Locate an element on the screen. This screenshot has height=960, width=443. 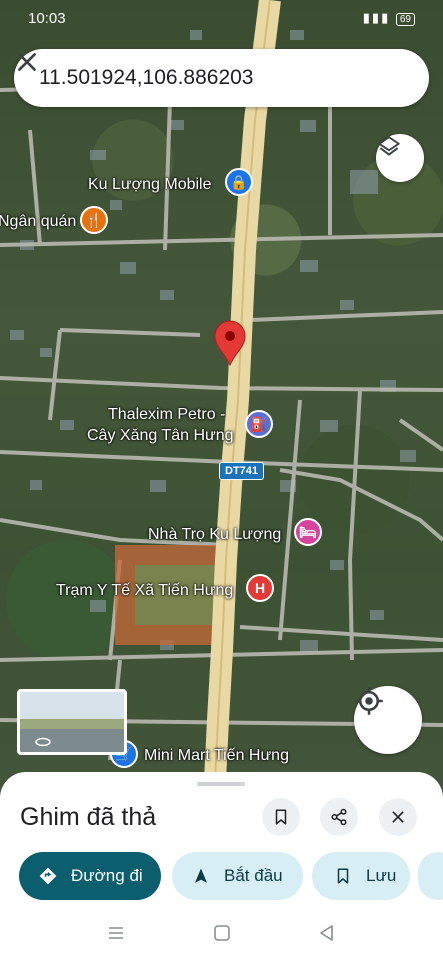
poi-label-thalexim-1: Thalexim Petro - is located at coordinates (166, 415).